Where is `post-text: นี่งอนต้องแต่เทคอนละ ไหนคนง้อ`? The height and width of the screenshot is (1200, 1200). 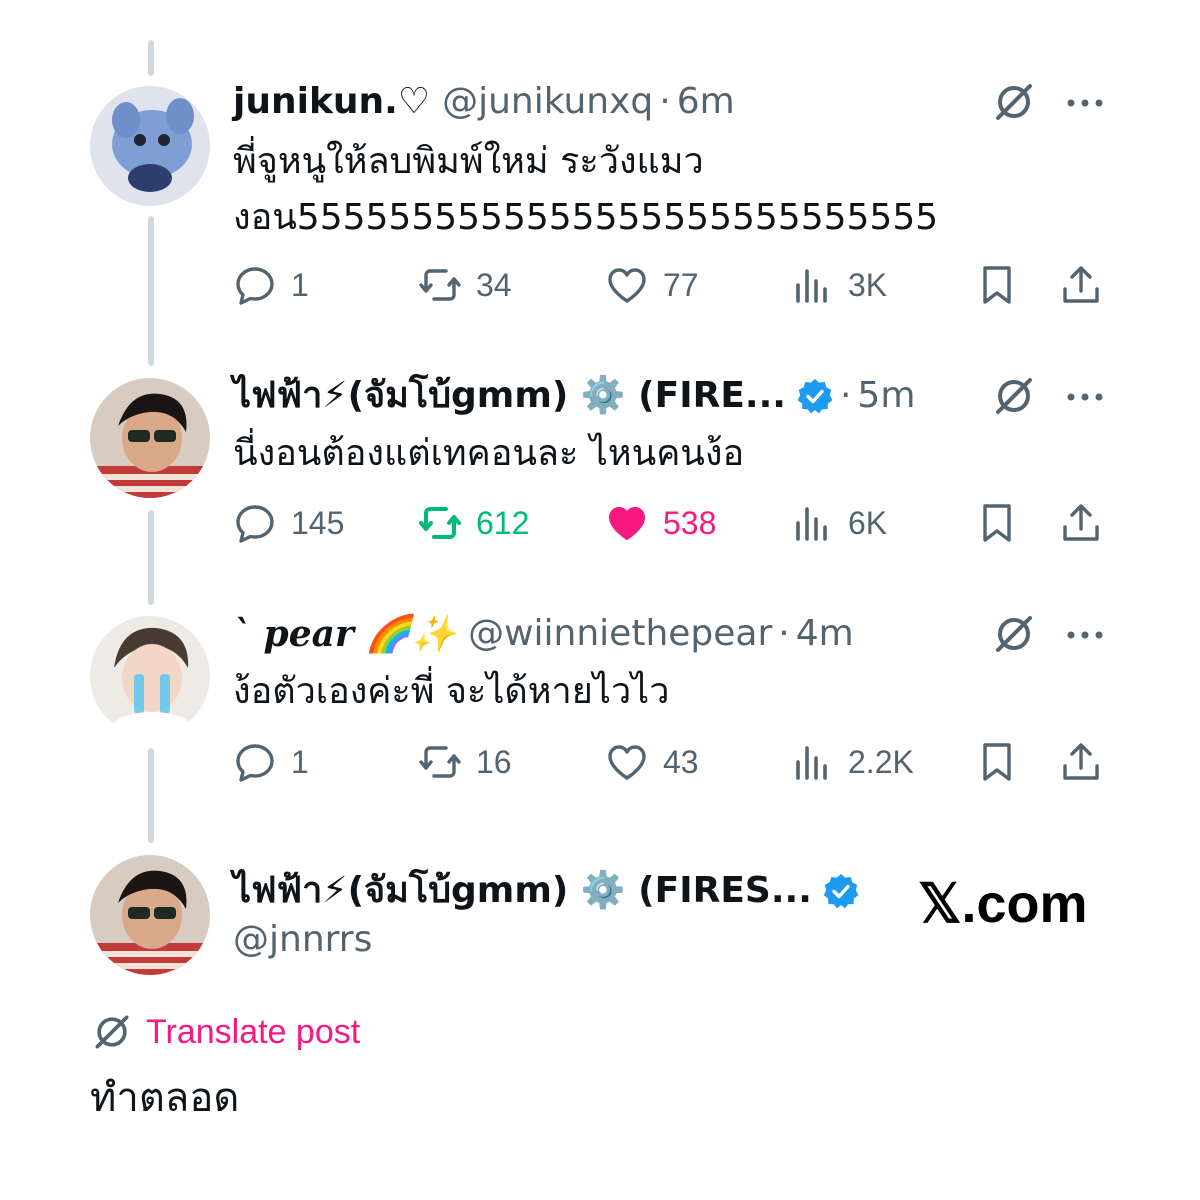 post-text: นี่งอนต้องแต่เทคอนละ ไหนคนง้อ is located at coordinates (488, 454).